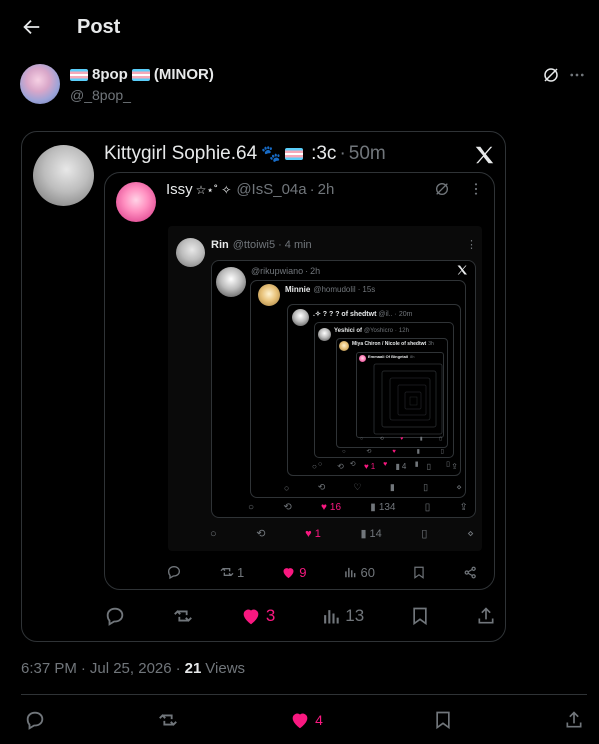  Describe the element at coordinates (375, 533) in the screenshot. I see `rin-views-count: 14` at that location.